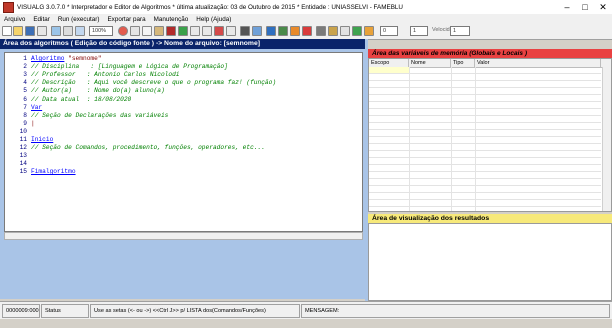 The height and width of the screenshot is (328, 612). I want to click on editor-horizontal-scrollbar, so click(183, 236).